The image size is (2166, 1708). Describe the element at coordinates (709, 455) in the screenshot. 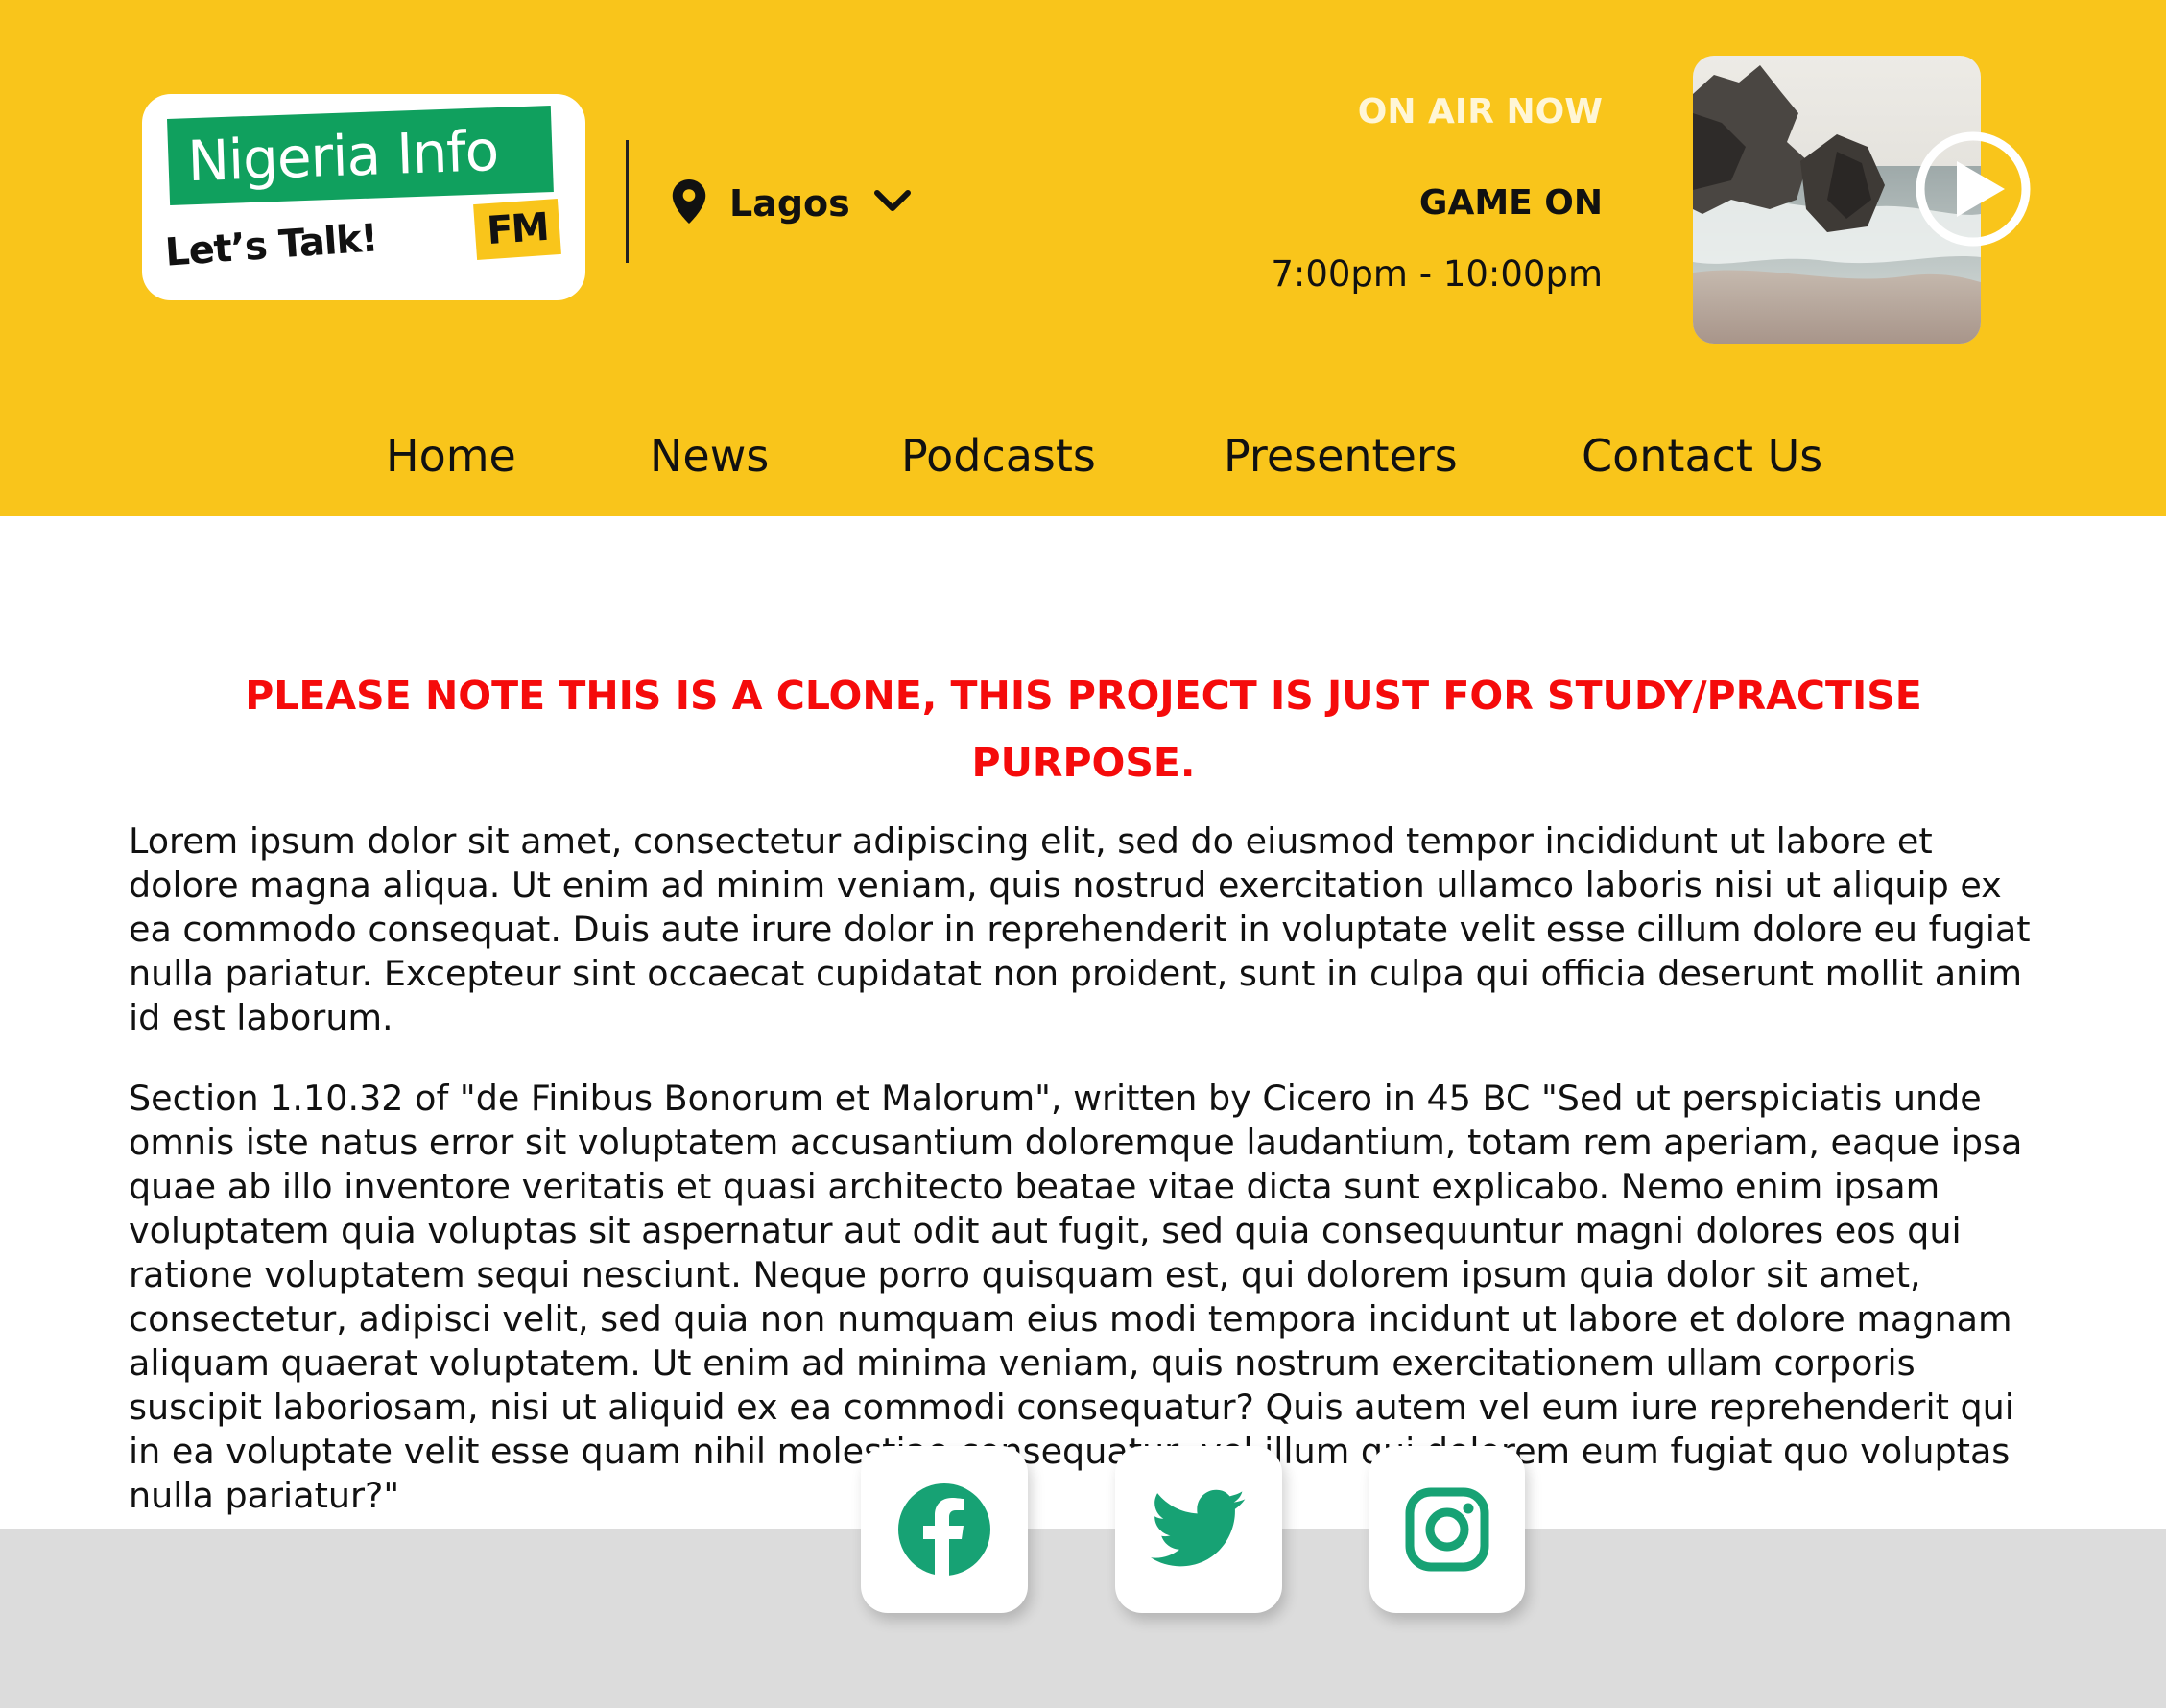

I see `nav-item-news: News` at that location.